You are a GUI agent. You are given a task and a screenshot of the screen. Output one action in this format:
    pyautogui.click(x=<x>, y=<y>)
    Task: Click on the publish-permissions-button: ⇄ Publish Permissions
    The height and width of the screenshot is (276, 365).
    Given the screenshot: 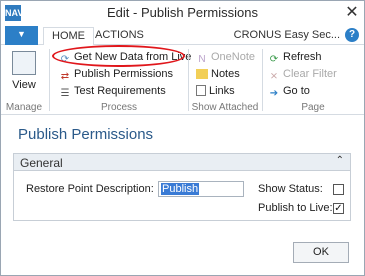 What is the action you would take?
    pyautogui.click(x=116, y=74)
    